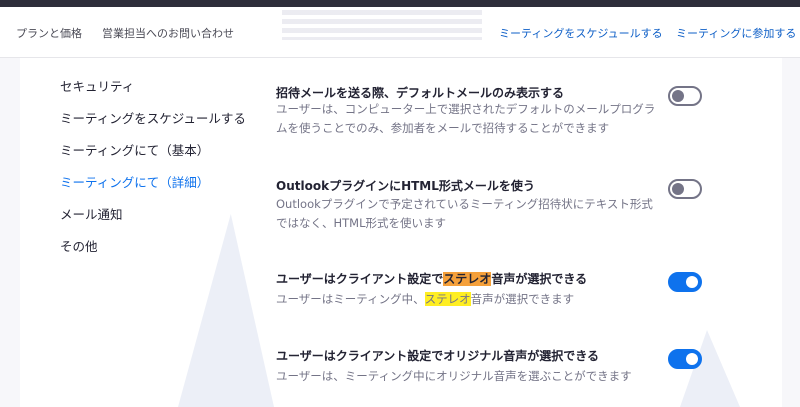 The height and width of the screenshot is (407, 800). What do you see at coordinates (581, 33) in the screenshot?
I see `schedule-meeting-link: ミーティングをスケジュールする` at bounding box center [581, 33].